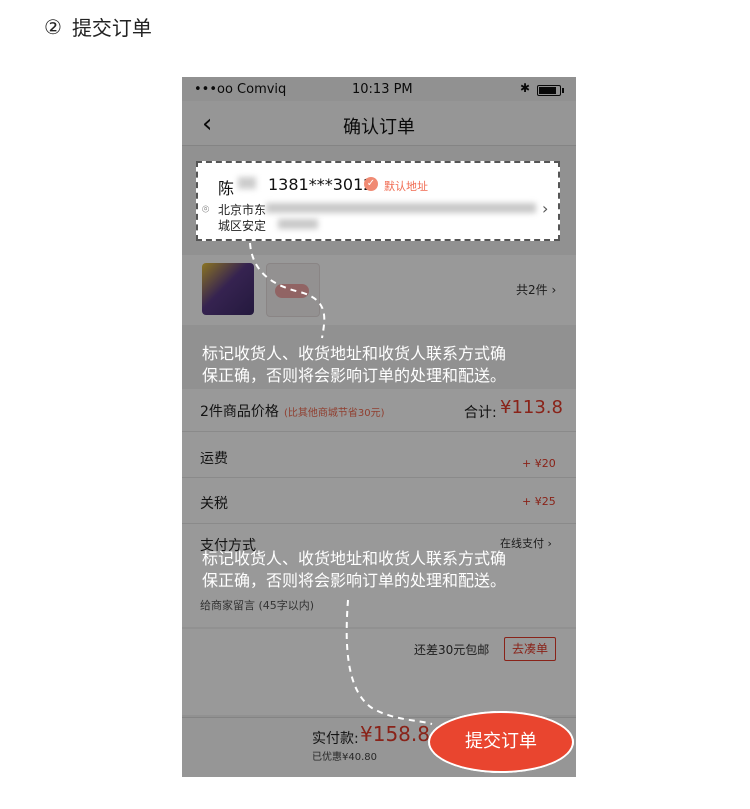 The width and height of the screenshot is (750, 809). I want to click on tip-text-2: 标记收货人、收货地址和收货人联系方式确 保正确，否则将会影响订单的处理和配送。, so click(354, 570).